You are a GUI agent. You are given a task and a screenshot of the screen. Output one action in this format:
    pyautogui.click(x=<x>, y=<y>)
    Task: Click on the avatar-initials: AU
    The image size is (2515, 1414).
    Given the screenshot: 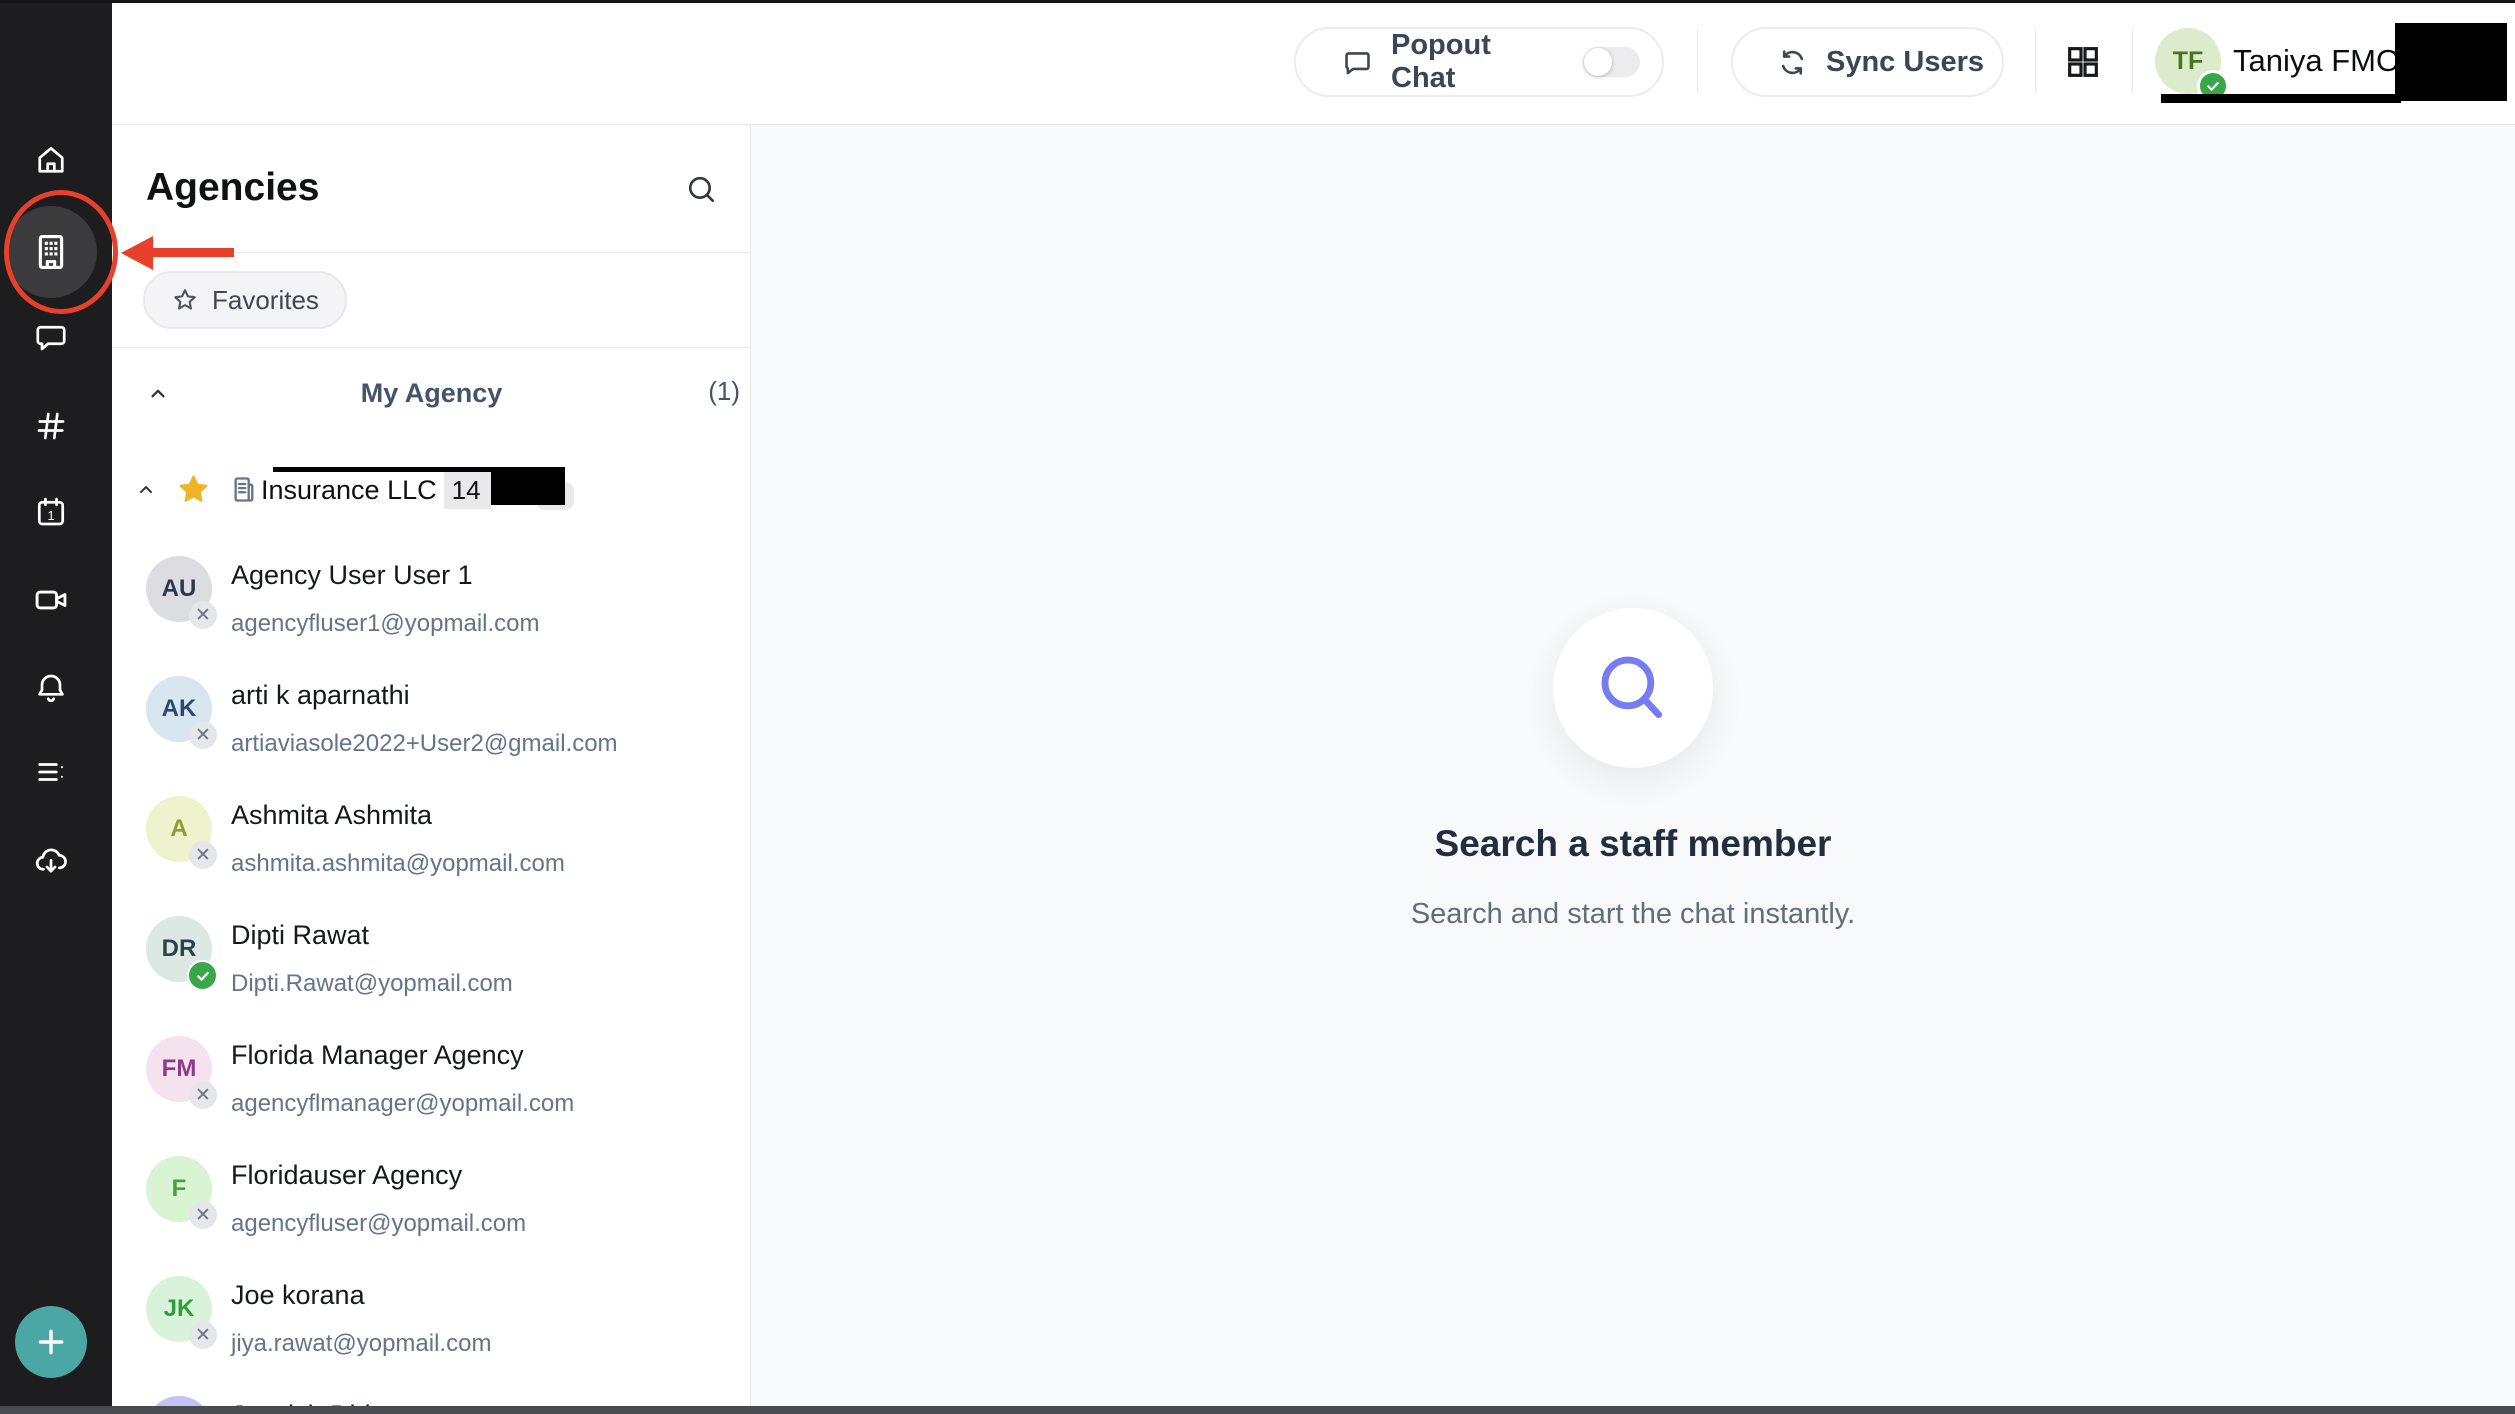 What is the action you would take?
    pyautogui.click(x=179, y=588)
    